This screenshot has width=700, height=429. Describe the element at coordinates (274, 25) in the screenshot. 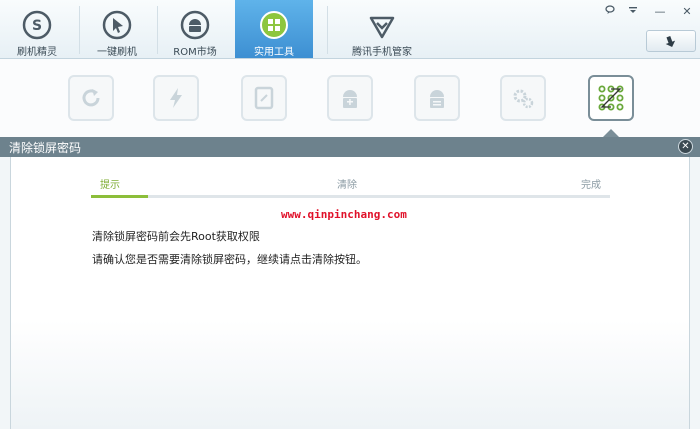

I see `grid-icon` at that location.